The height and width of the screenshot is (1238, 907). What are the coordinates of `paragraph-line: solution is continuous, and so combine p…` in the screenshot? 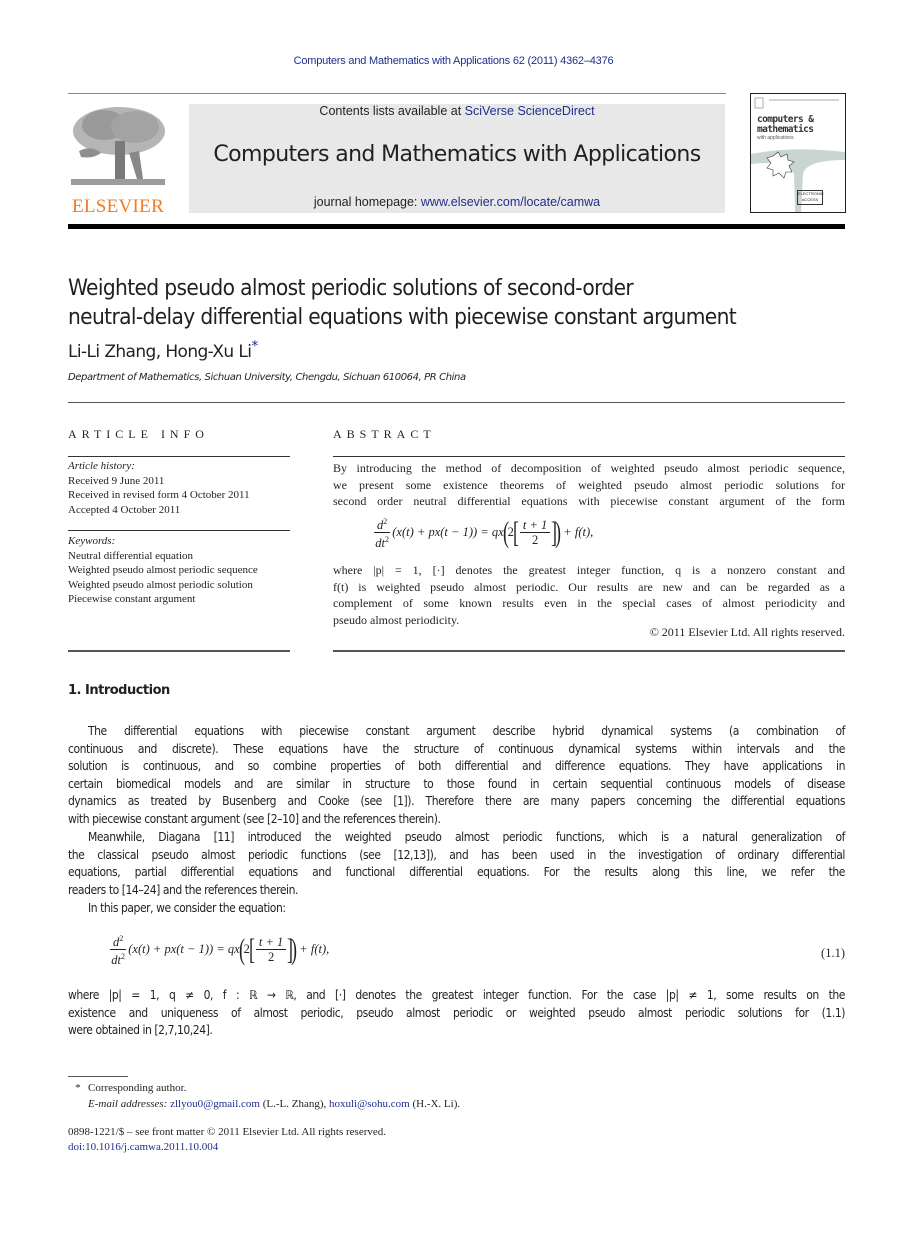 It's located at (456, 766).